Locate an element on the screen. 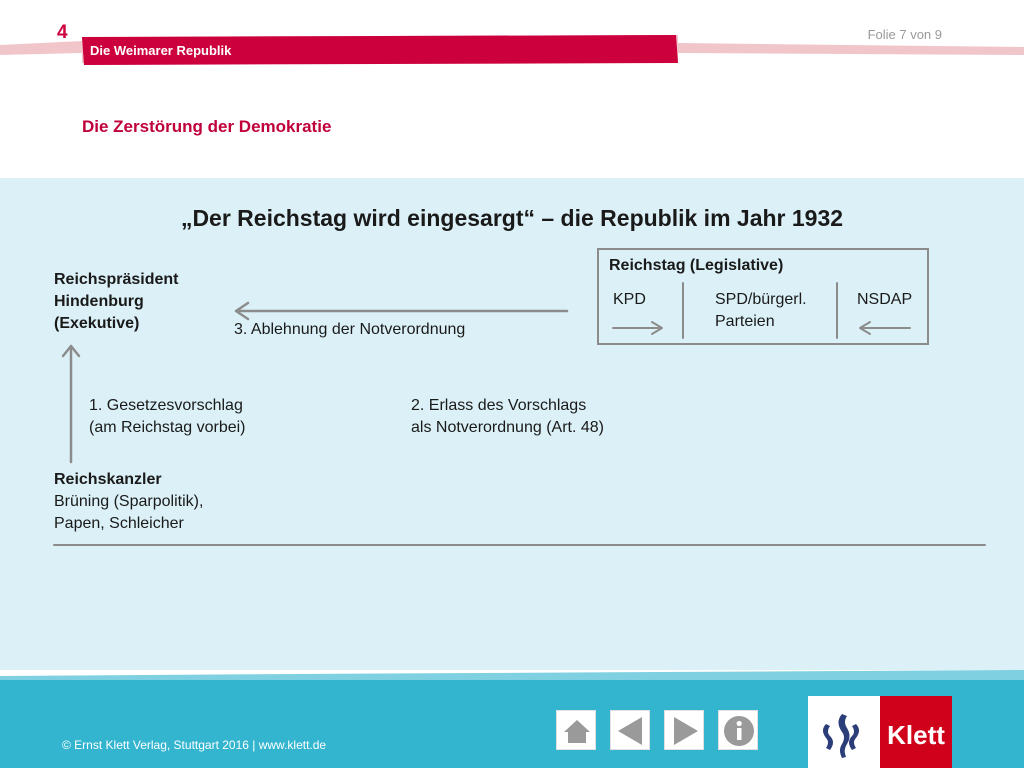  party-spd-line2: Parteien is located at coordinates (745, 321).